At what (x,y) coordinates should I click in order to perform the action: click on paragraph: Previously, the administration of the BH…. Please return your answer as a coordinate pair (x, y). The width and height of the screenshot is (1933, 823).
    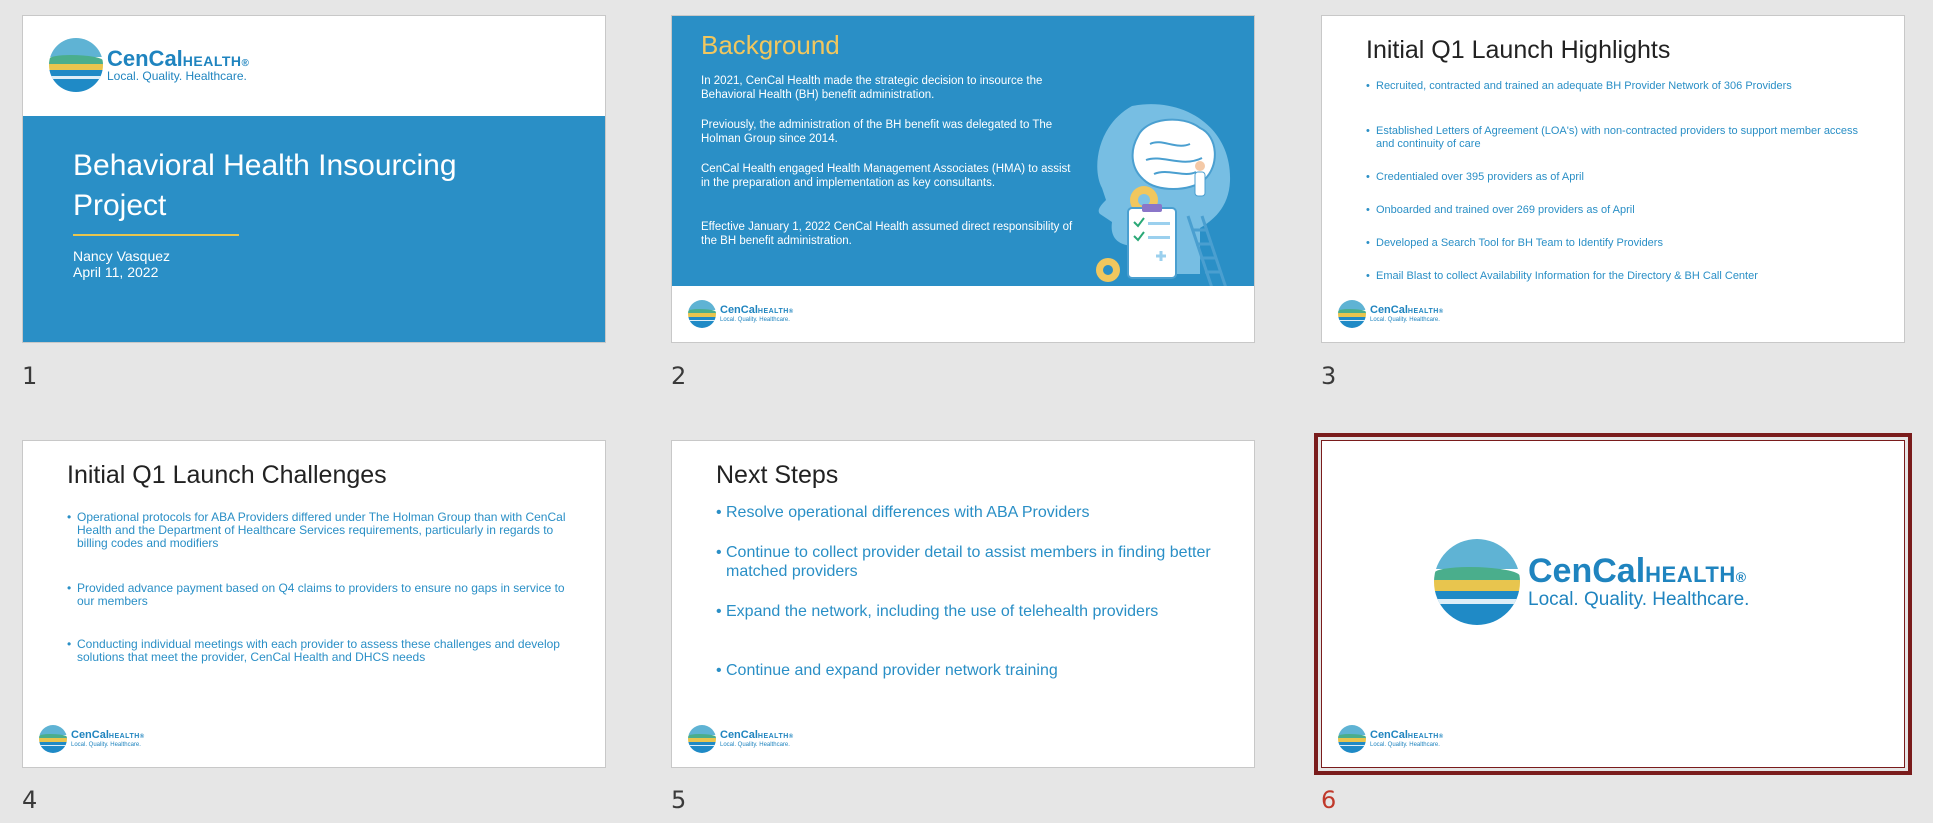
    Looking at the image, I should click on (877, 132).